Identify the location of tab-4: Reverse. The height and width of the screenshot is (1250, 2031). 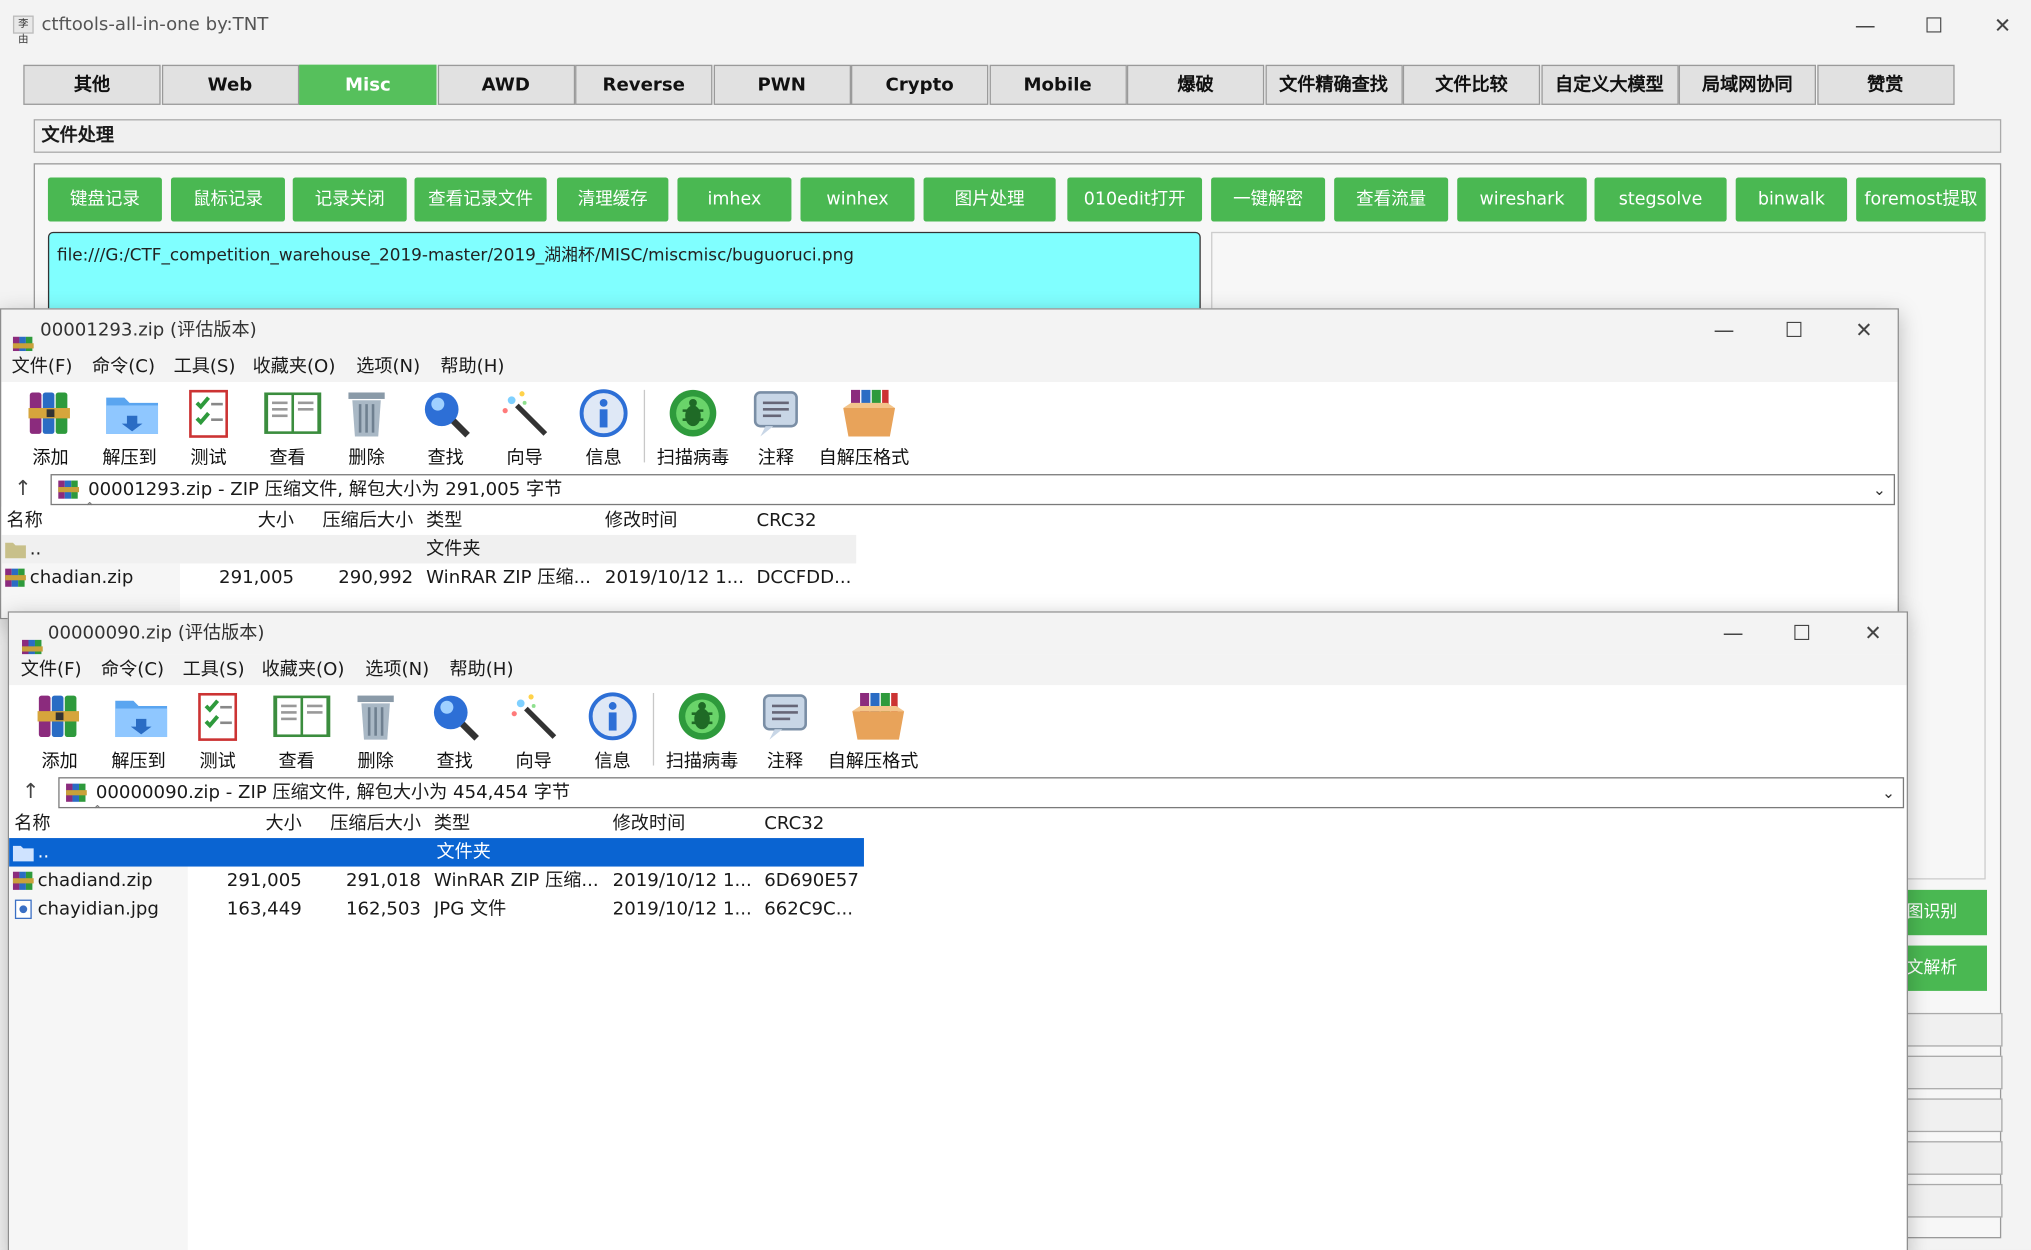
(644, 84).